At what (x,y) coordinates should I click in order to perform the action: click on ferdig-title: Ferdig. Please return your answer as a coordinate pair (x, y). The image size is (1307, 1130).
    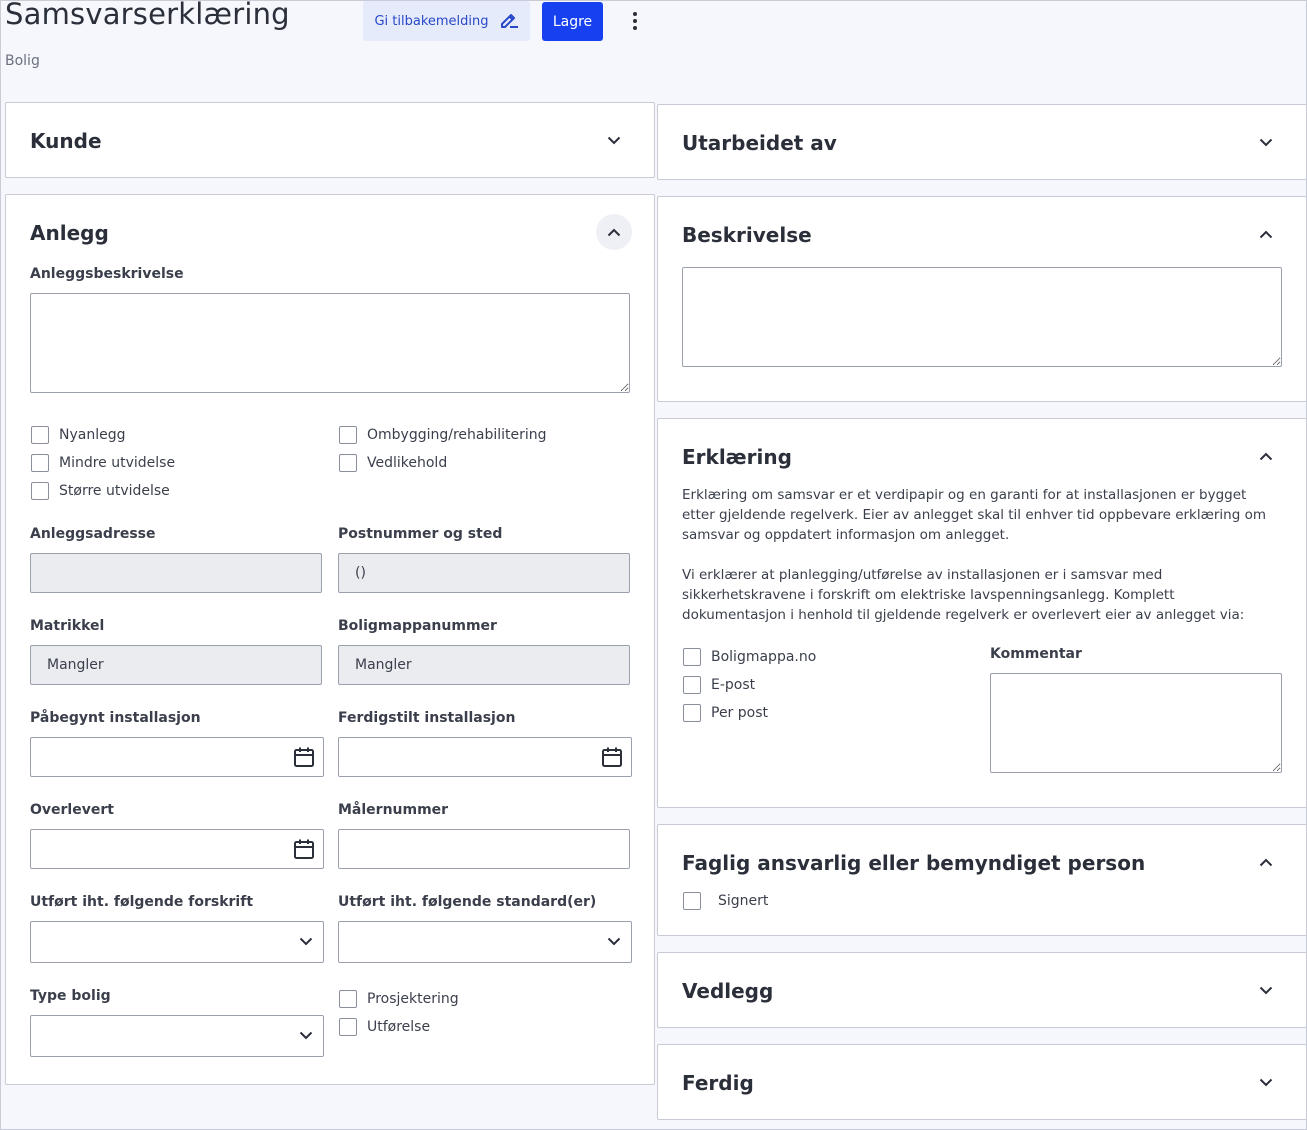
    Looking at the image, I should click on (718, 1083).